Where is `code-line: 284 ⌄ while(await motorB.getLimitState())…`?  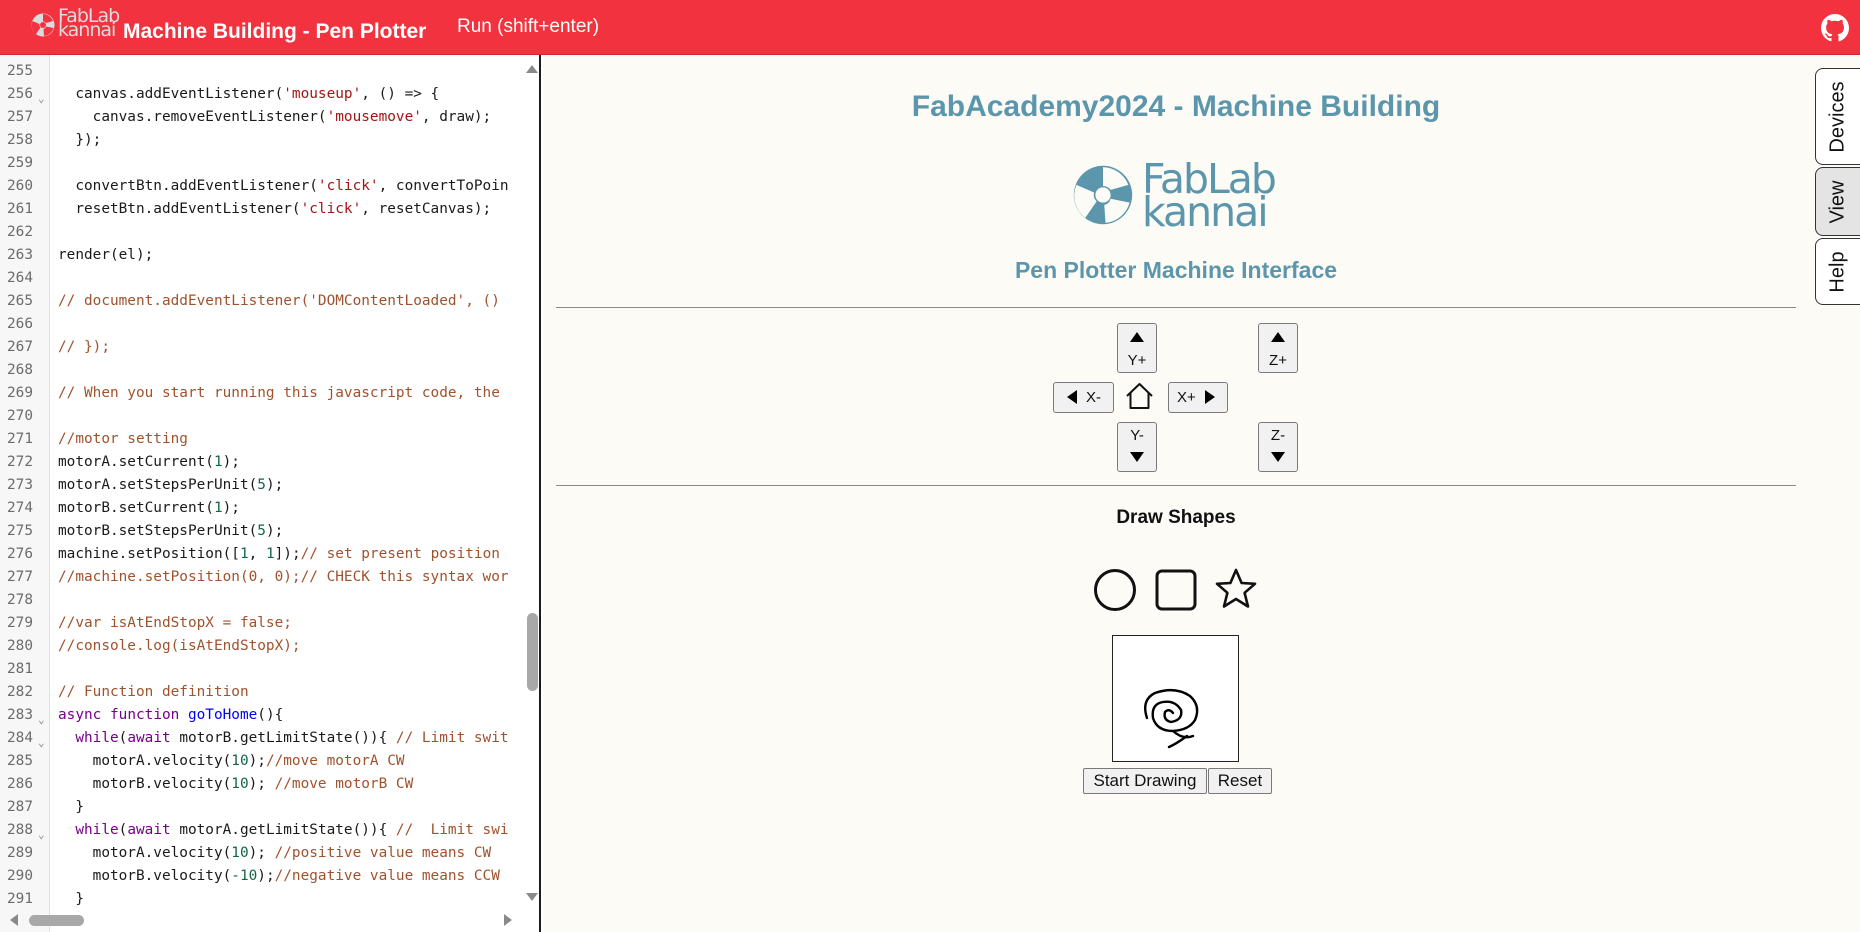 code-line: 284 ⌄ while(await motorB.getLimitState())… is located at coordinates (262, 738).